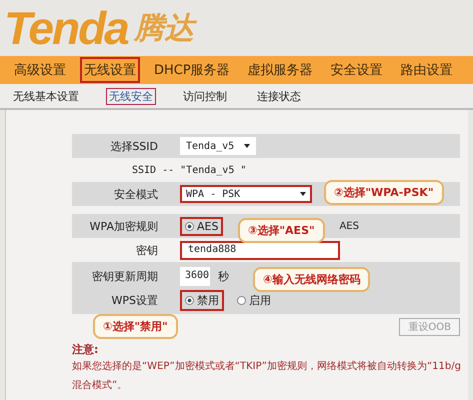 Image resolution: width=473 pixels, height=400 pixels. Describe the element at coordinates (134, 300) in the screenshot. I see `field-label: WPS设置` at that location.